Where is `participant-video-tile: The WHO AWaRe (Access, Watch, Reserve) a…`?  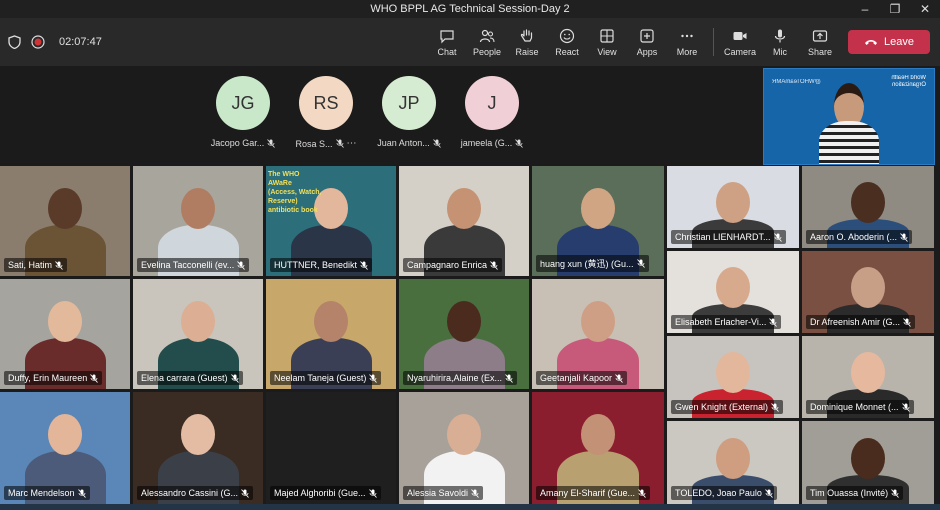
participant-video-tile: The WHO AWaRe (Access, Watch, Reserve) a… is located at coordinates (331, 221).